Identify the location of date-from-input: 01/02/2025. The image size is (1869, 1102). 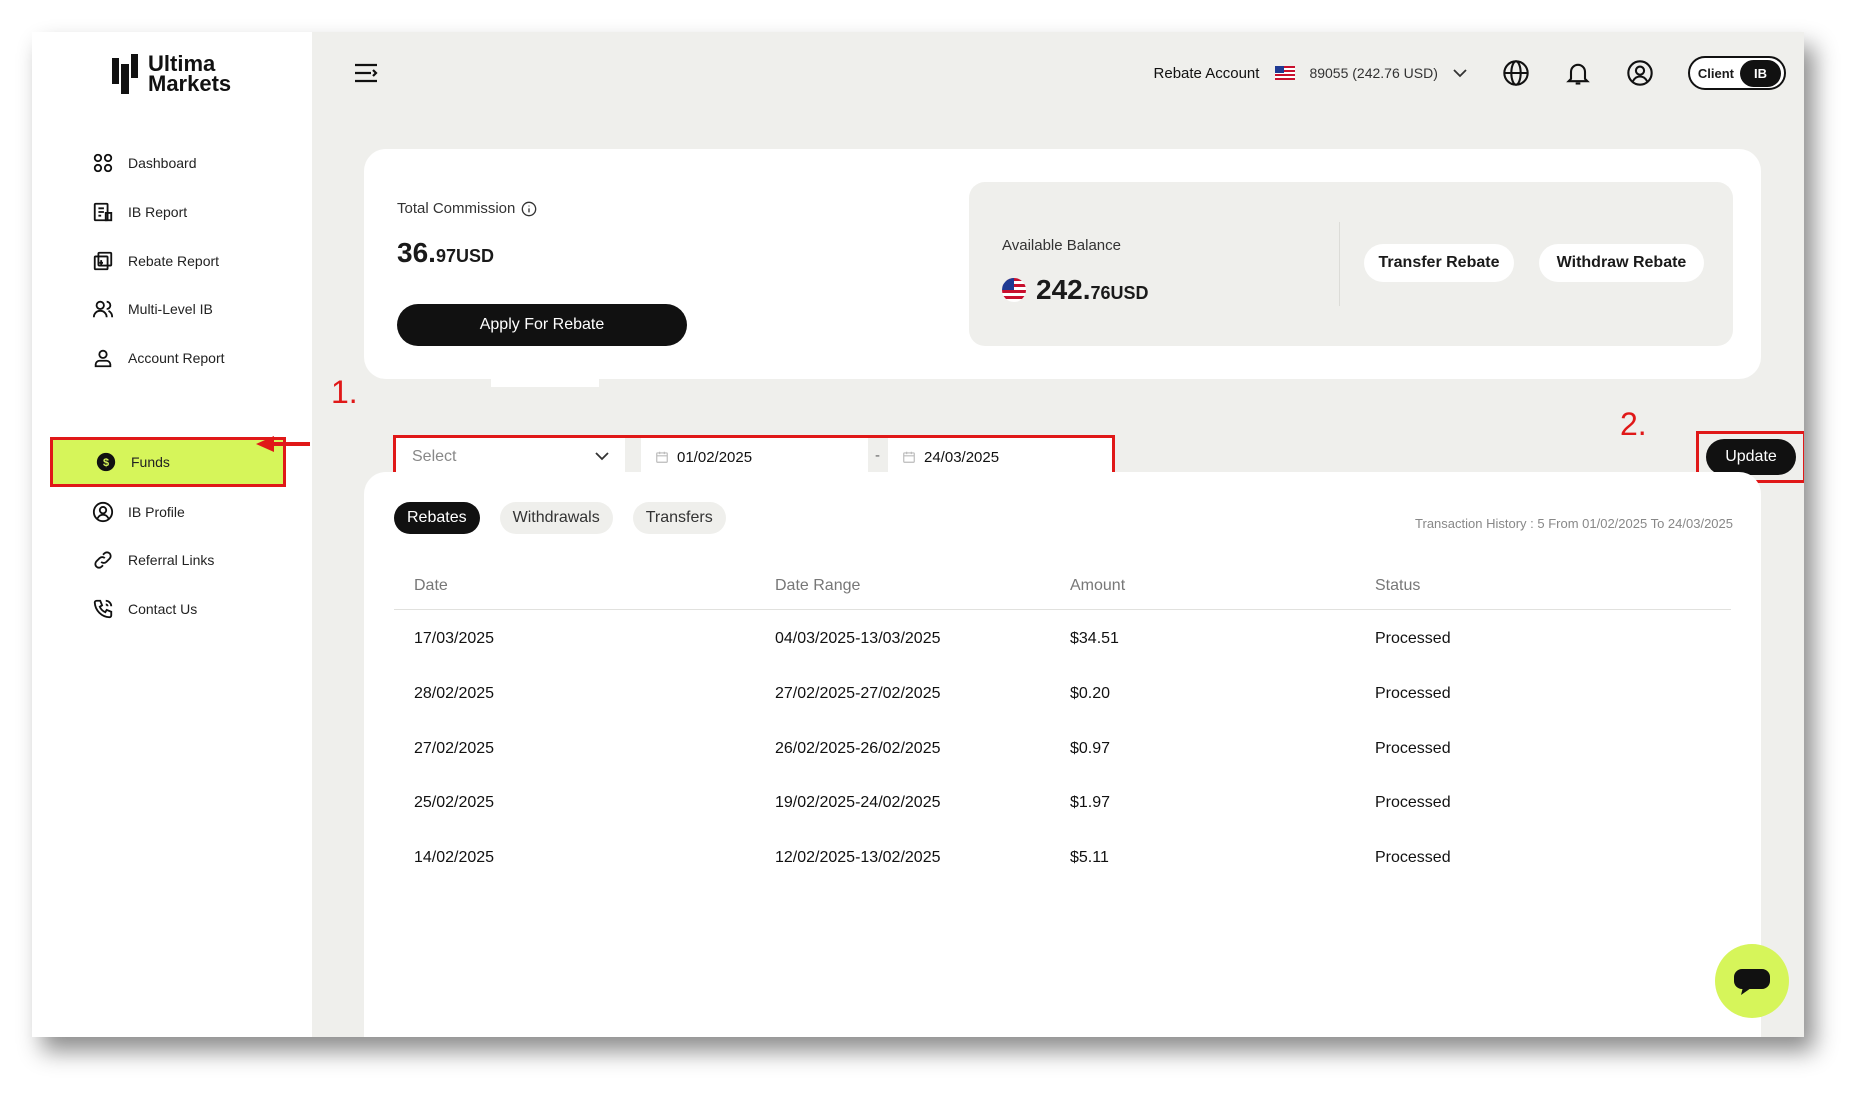
(754, 457).